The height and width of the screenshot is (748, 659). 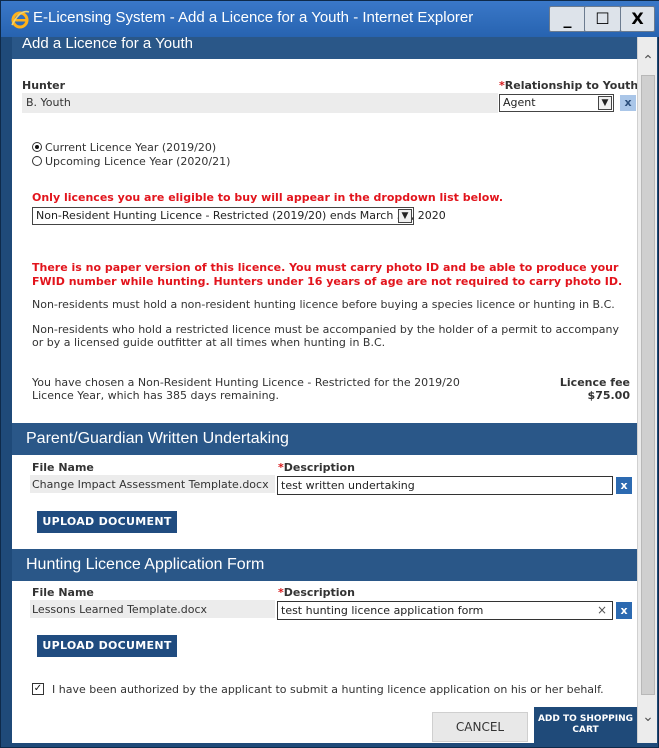 I want to click on application-description-input: test hunting licence application form ×, so click(x=445, y=610).